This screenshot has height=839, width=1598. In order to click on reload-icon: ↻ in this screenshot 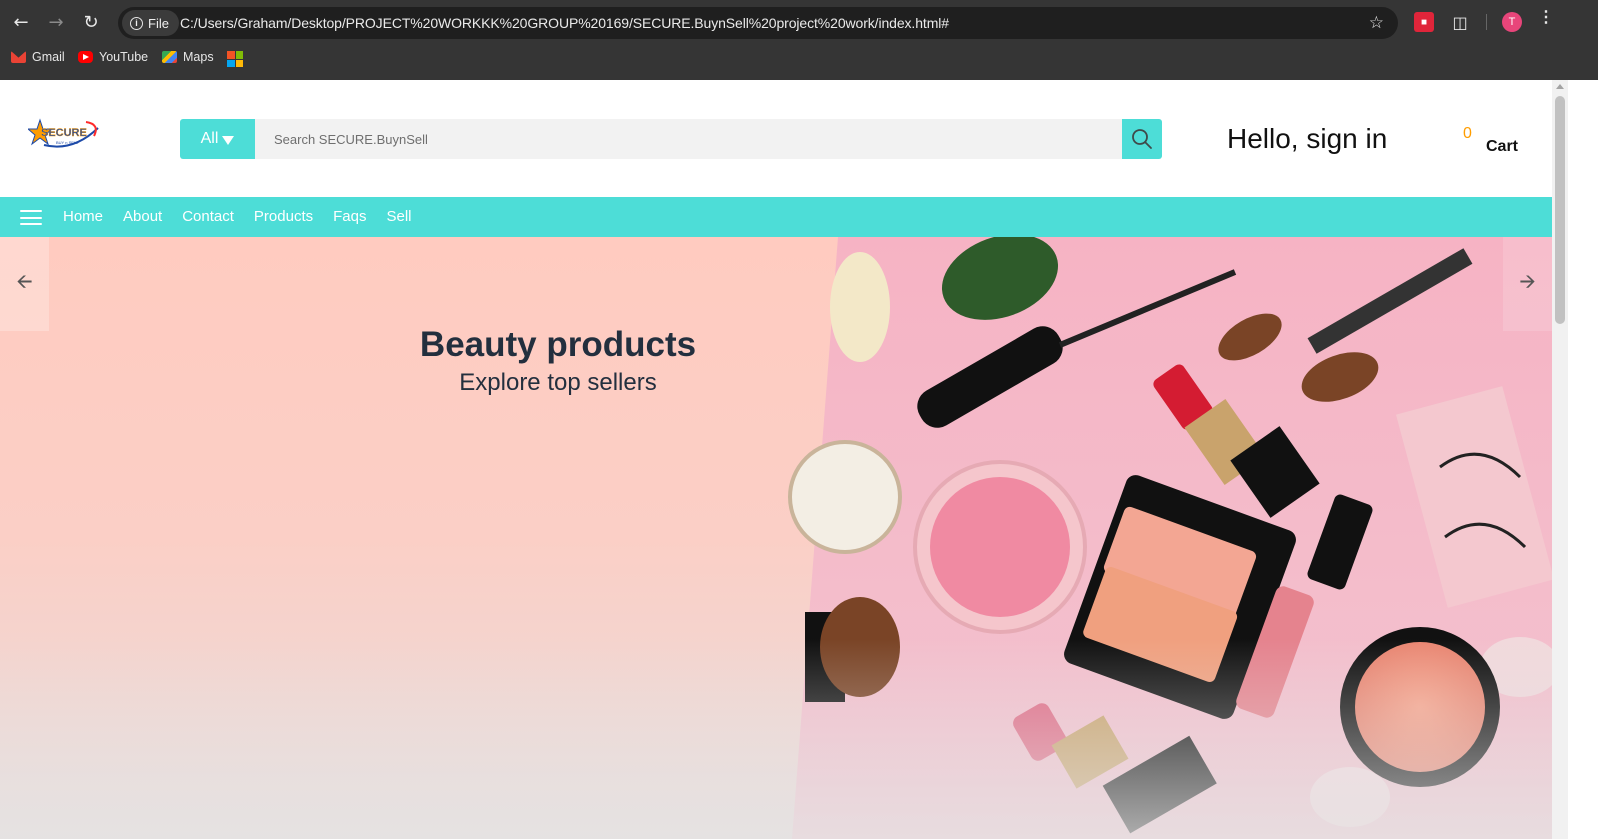, I will do `click(91, 22)`.